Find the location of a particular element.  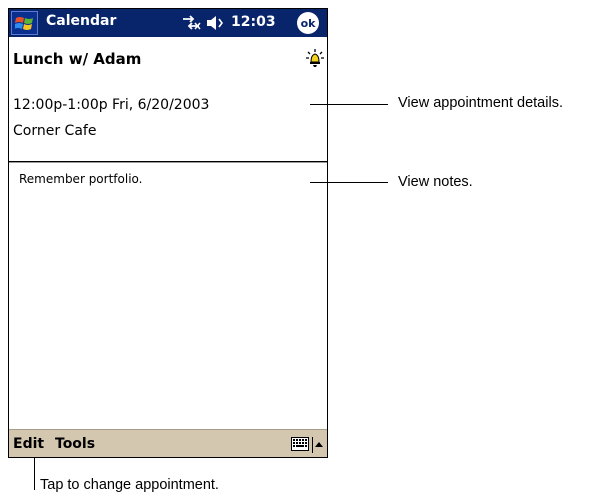

notes-divider is located at coordinates (168, 162).